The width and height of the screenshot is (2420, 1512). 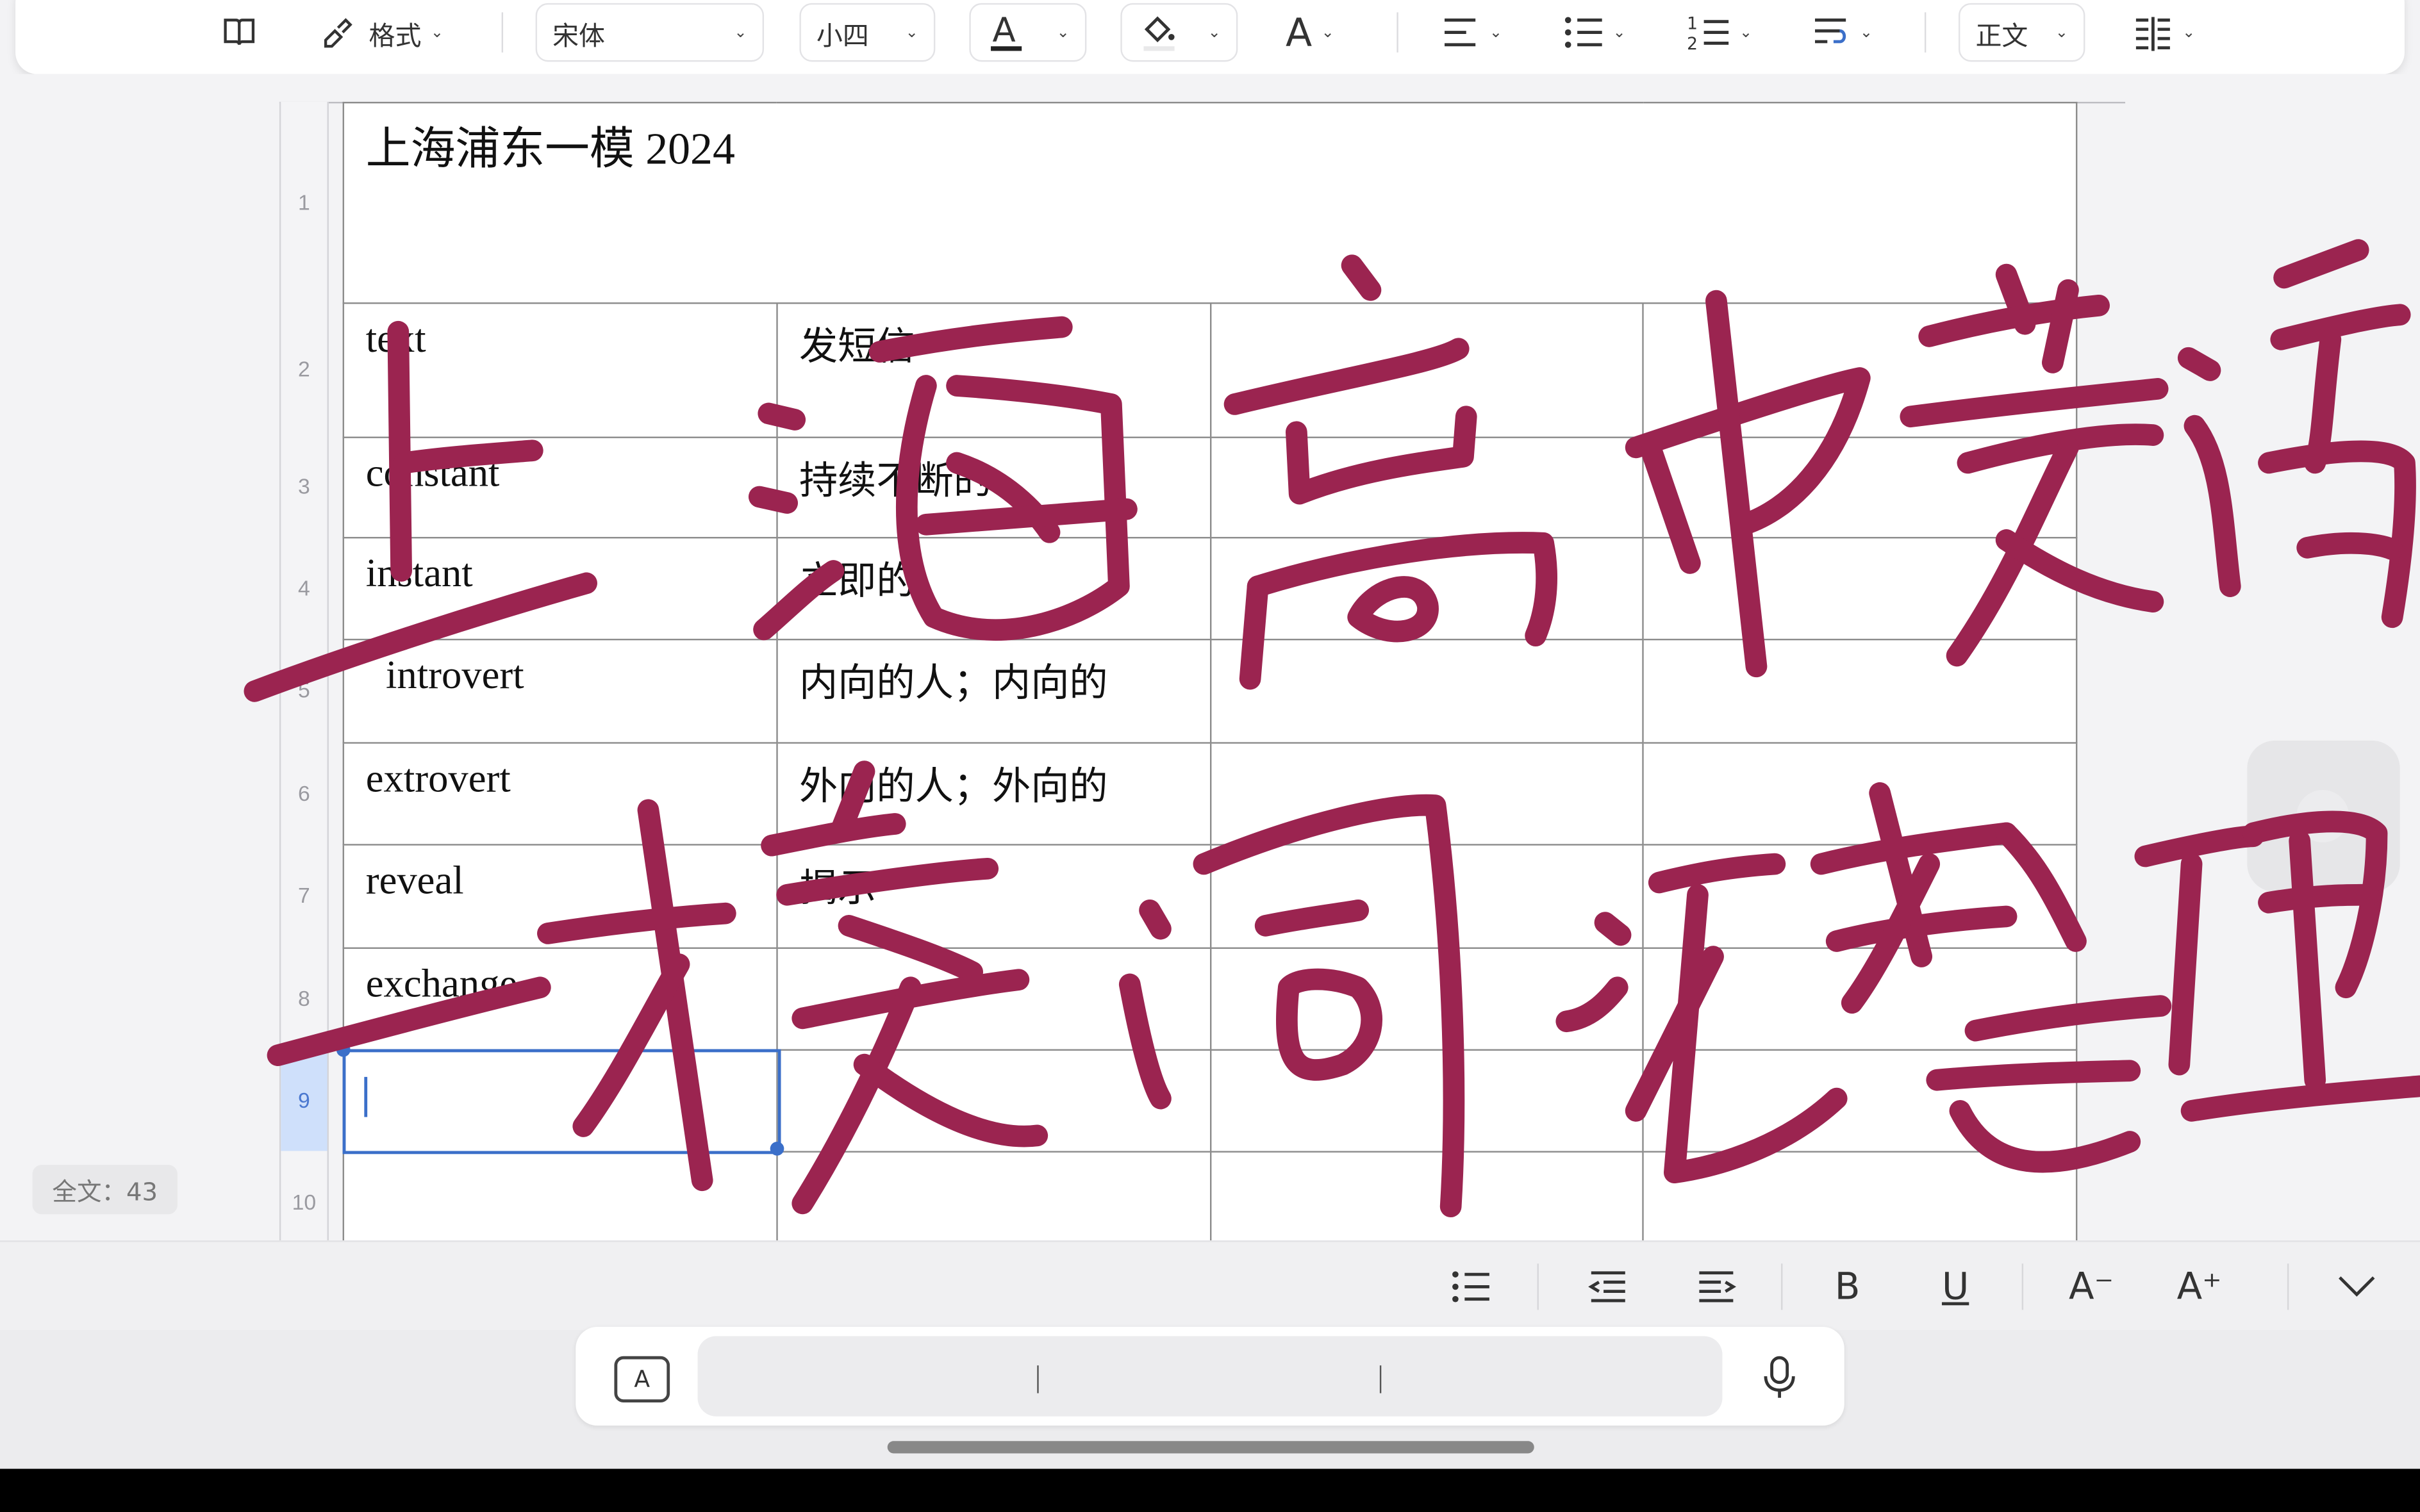 I want to click on keyboard-input-bar: A, so click(x=1210, y=1376).